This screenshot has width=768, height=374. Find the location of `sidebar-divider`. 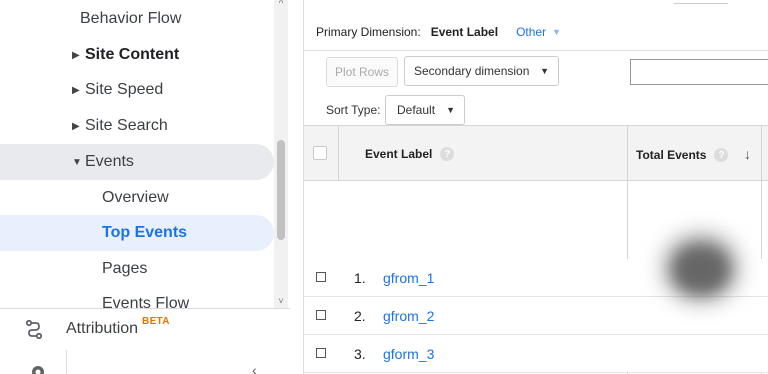

sidebar-divider is located at coordinates (145, 308).